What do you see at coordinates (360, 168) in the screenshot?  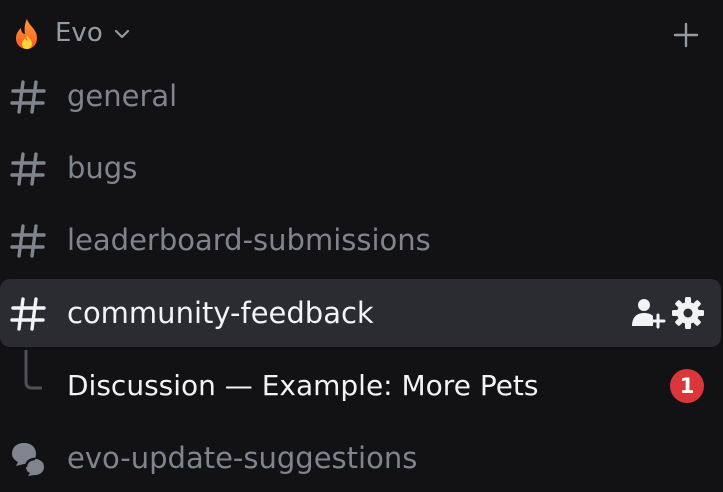 I see `channel-bugs: bugs` at bounding box center [360, 168].